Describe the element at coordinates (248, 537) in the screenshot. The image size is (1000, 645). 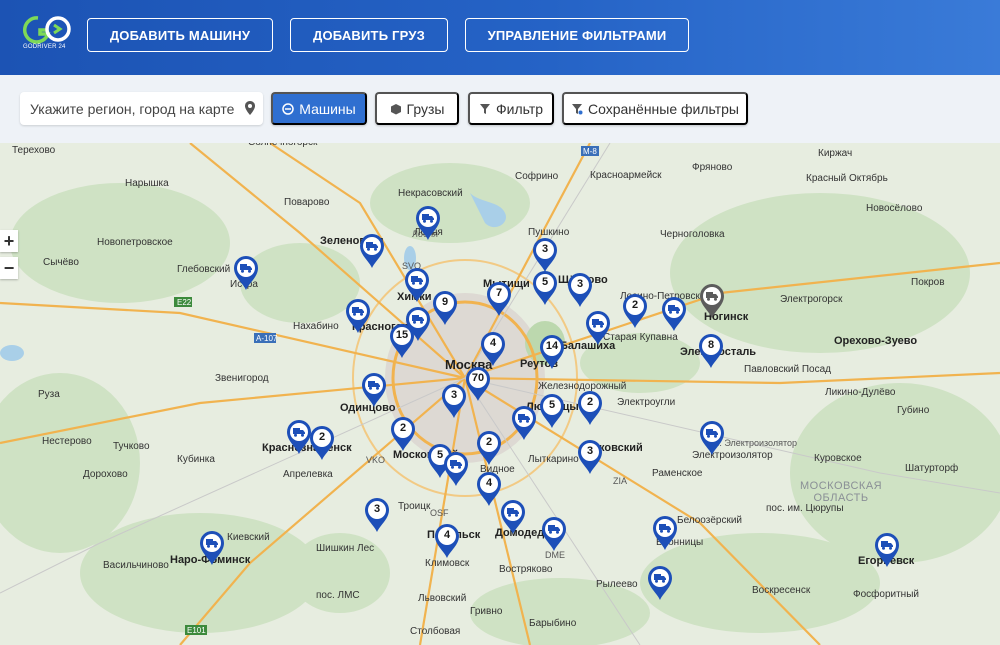
I see `place-label: Киевский` at that location.